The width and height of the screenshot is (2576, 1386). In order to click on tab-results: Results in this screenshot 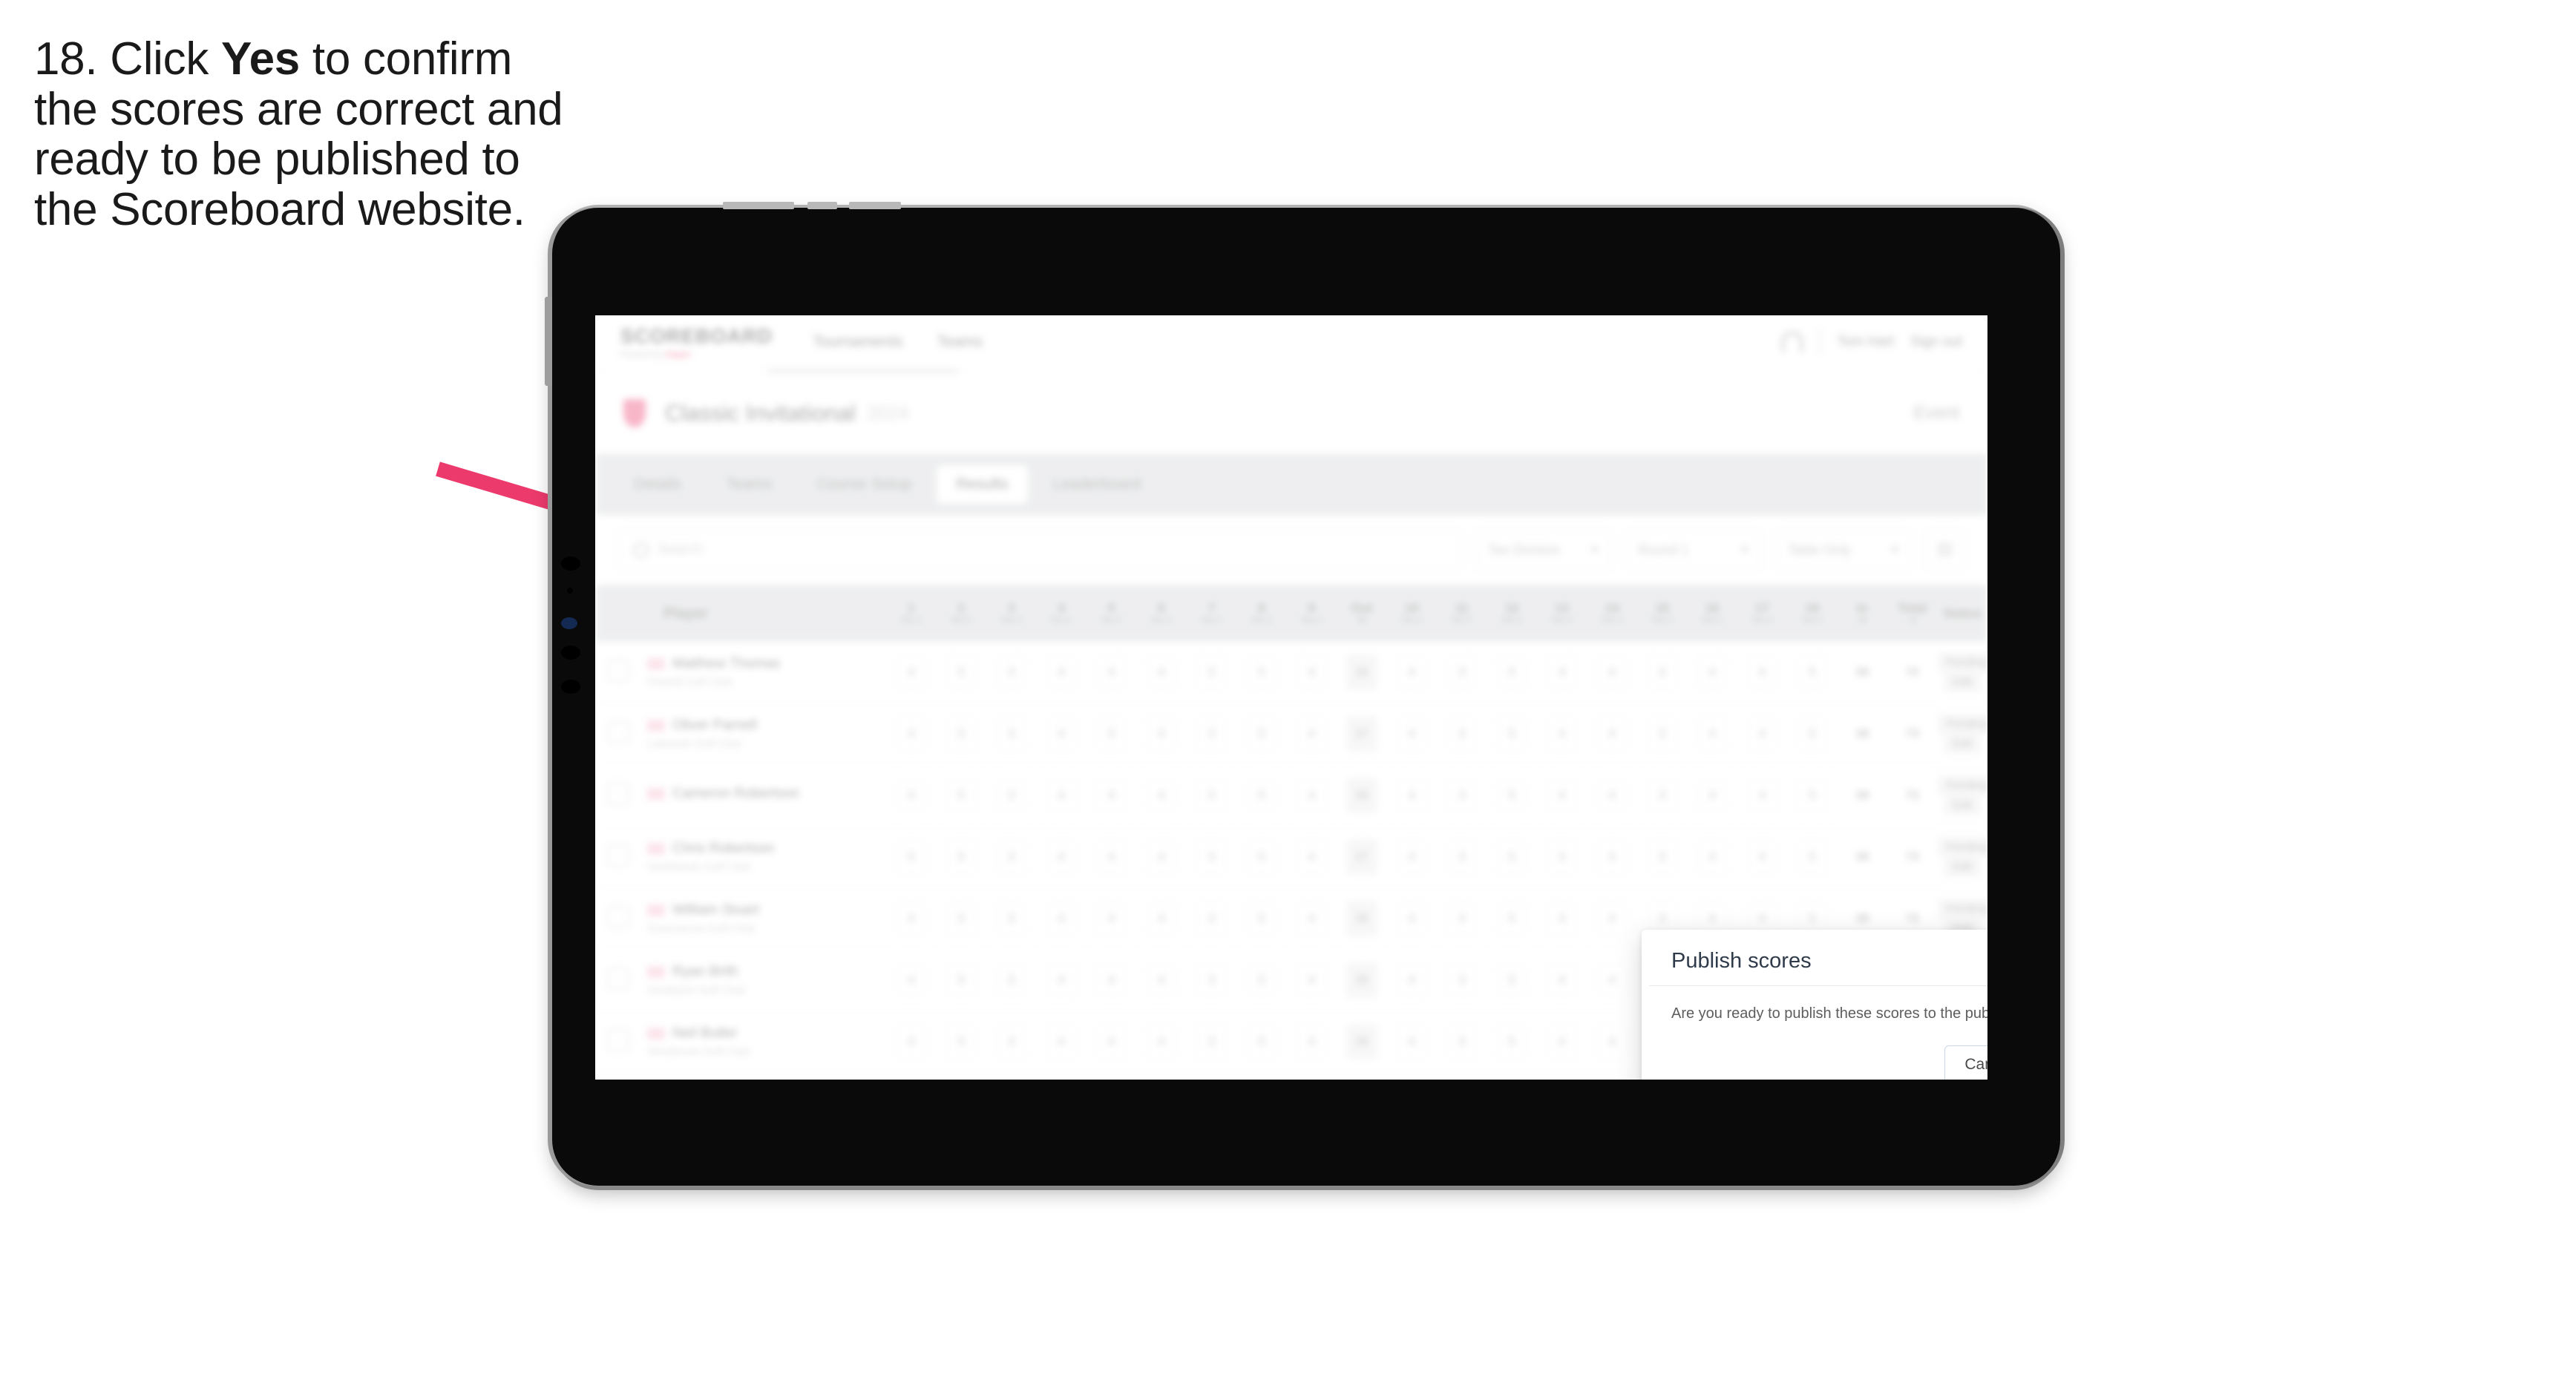, I will do `click(983, 484)`.